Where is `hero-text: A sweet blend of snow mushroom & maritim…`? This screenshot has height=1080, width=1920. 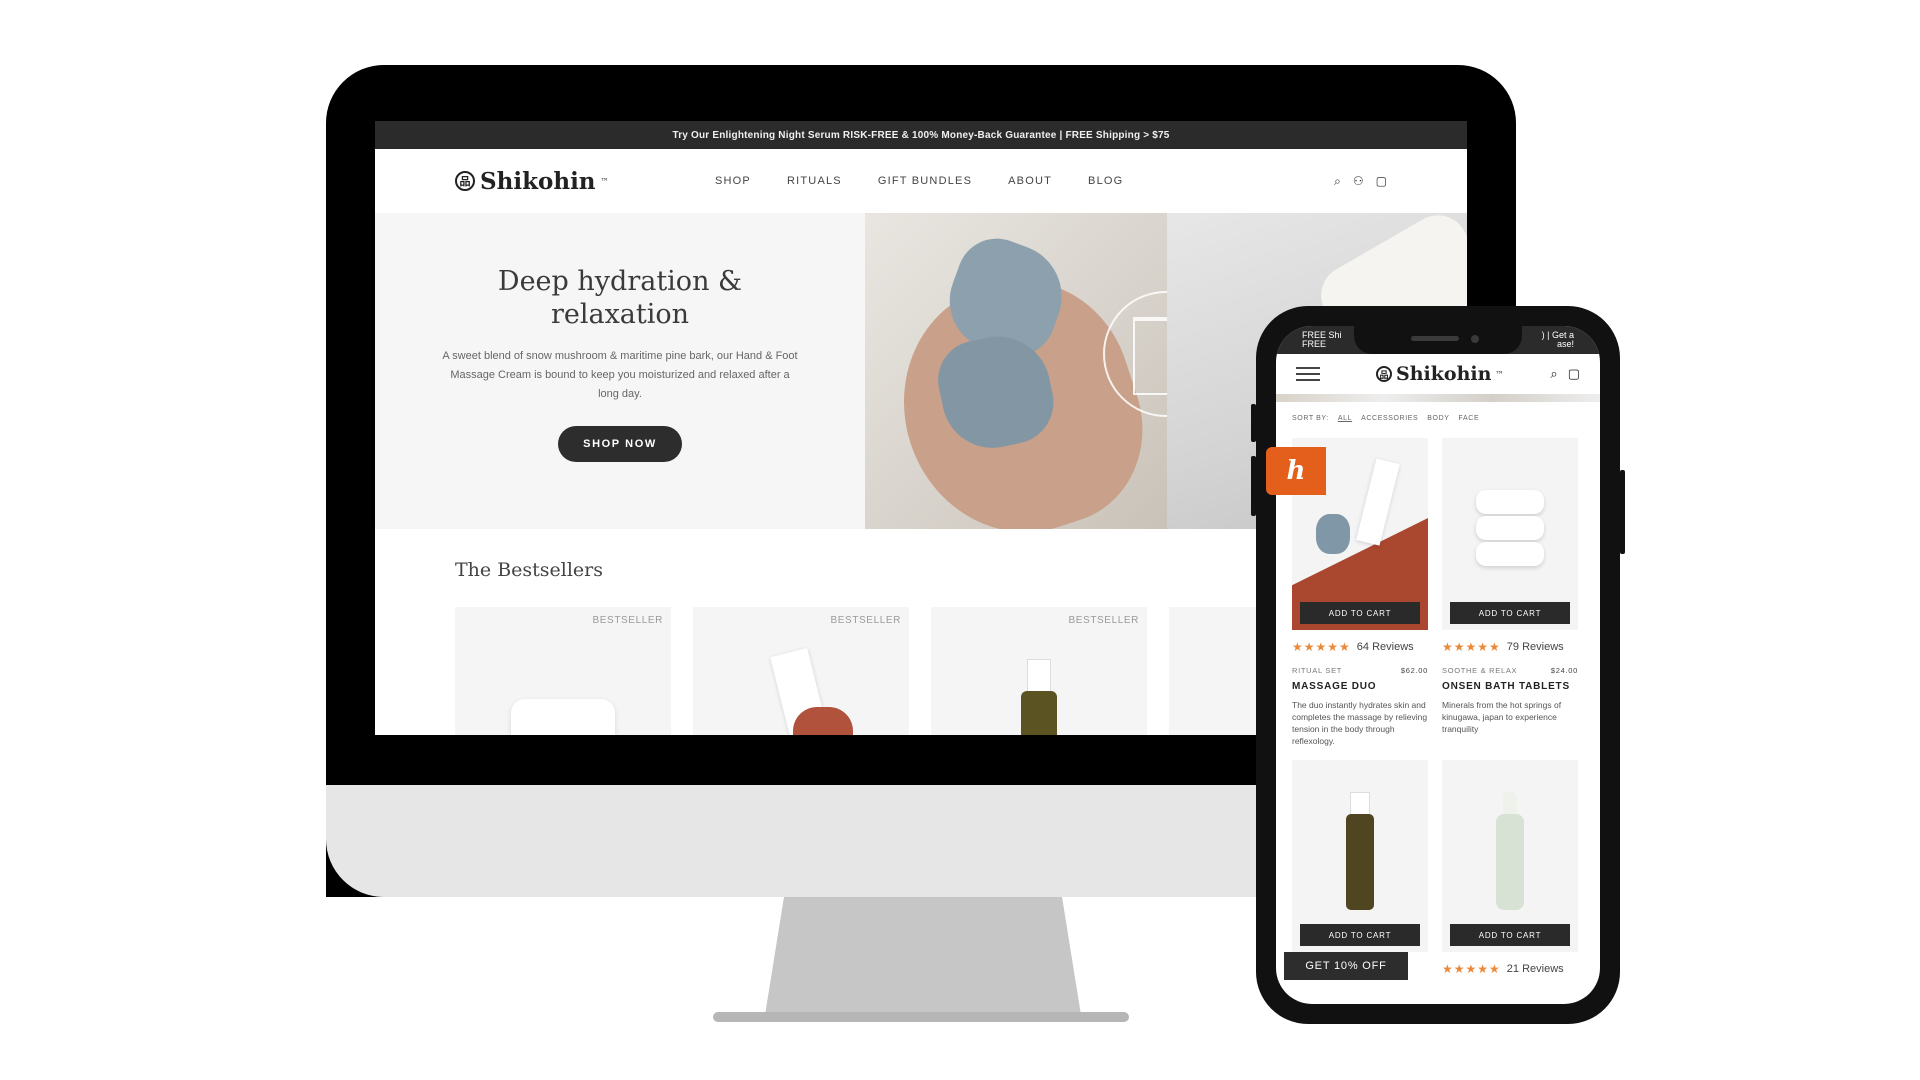 hero-text: A sweet blend of snow mushroom & maritim… is located at coordinates (620, 375).